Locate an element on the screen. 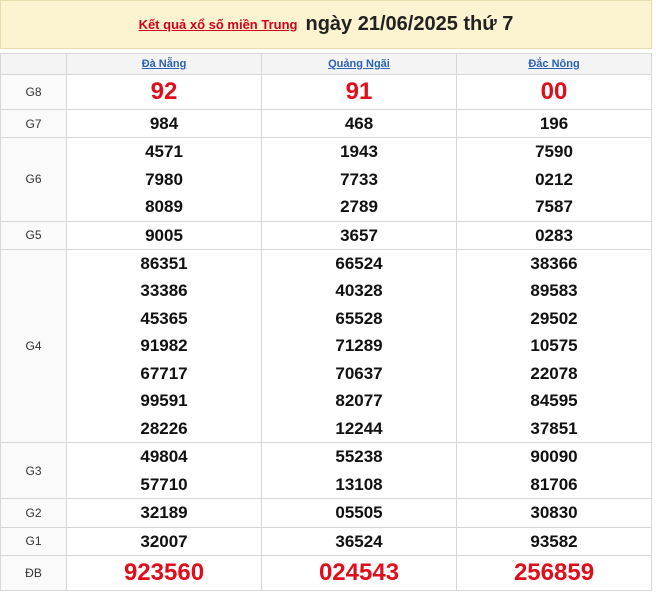 This screenshot has height=605, width=656. prize-row-g1: G1 32007 36524 93582 is located at coordinates (326, 541).